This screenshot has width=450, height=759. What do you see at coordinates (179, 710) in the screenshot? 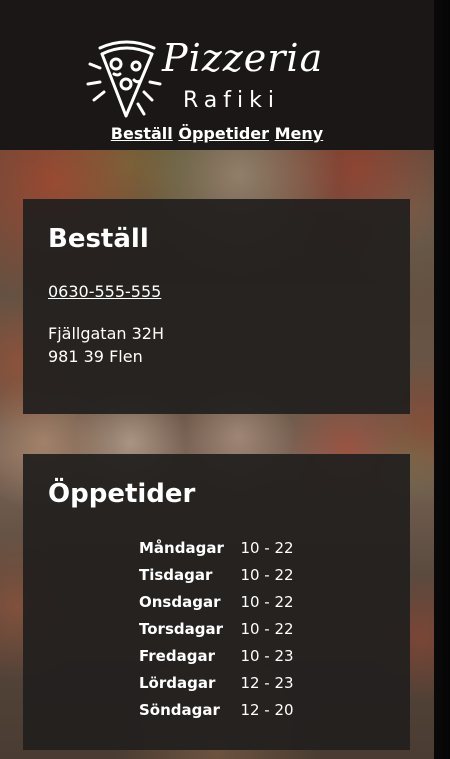
I see `hours-day: Söndagar` at bounding box center [179, 710].